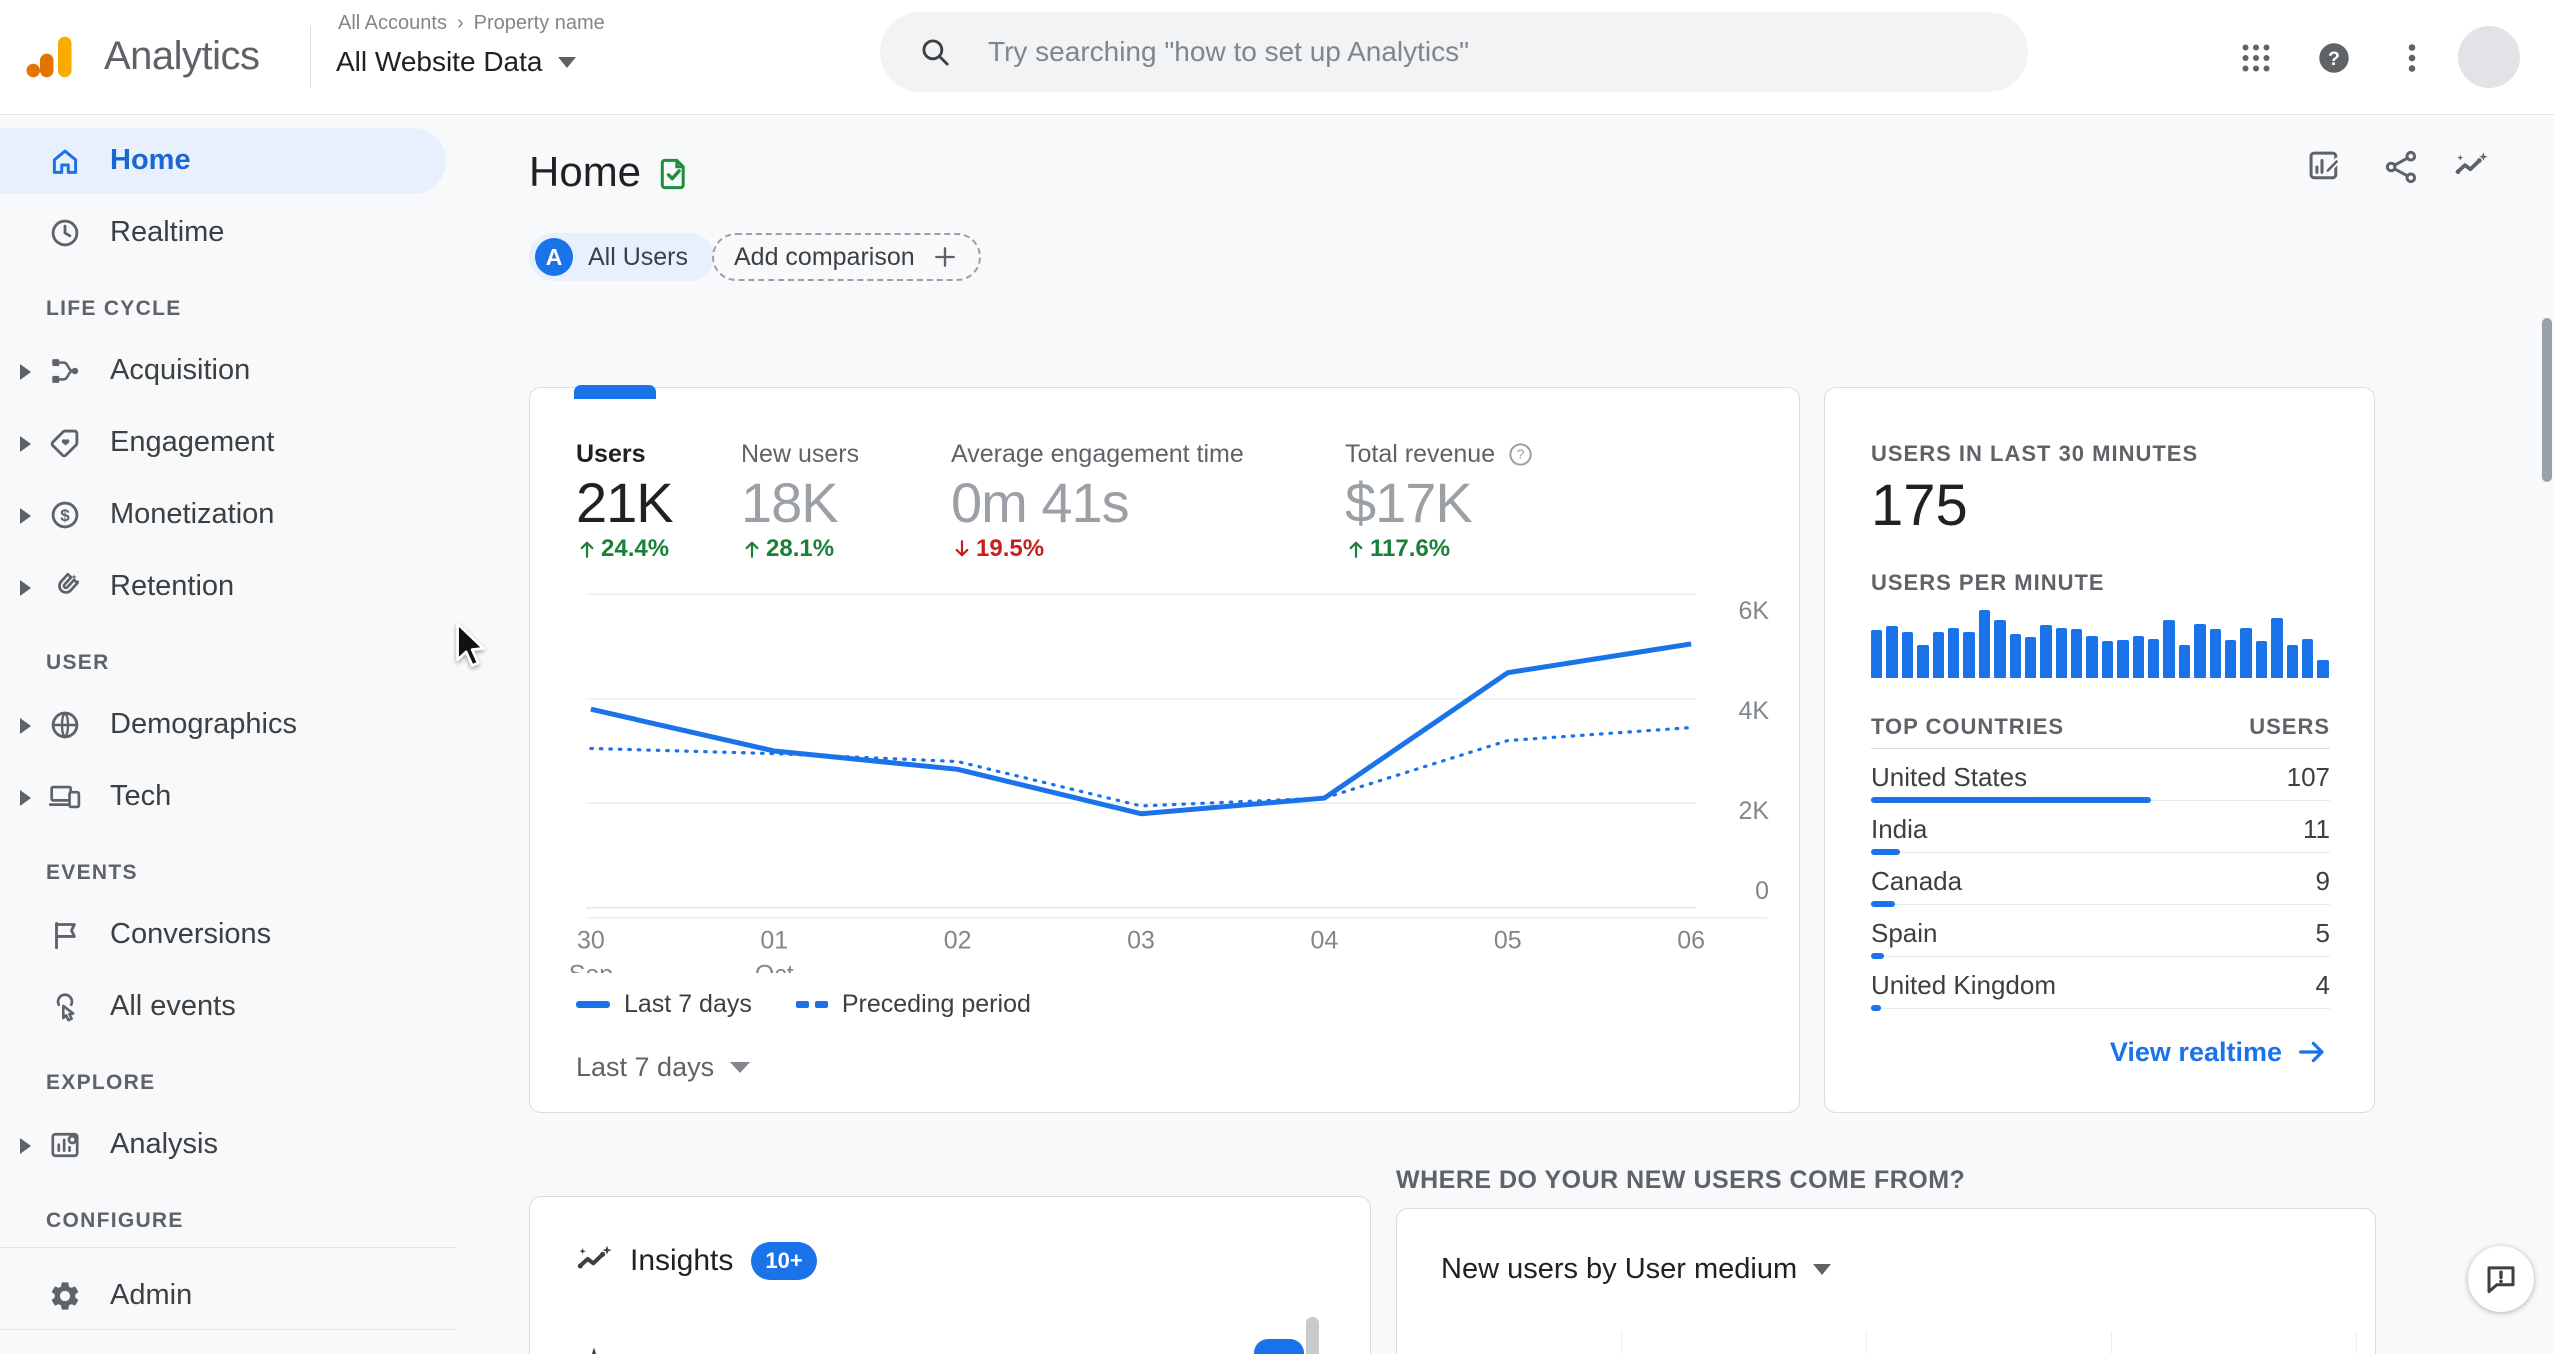 The image size is (2554, 1354). What do you see at coordinates (228, 725) in the screenshot?
I see `sidebar-item-demographics: Demographics` at bounding box center [228, 725].